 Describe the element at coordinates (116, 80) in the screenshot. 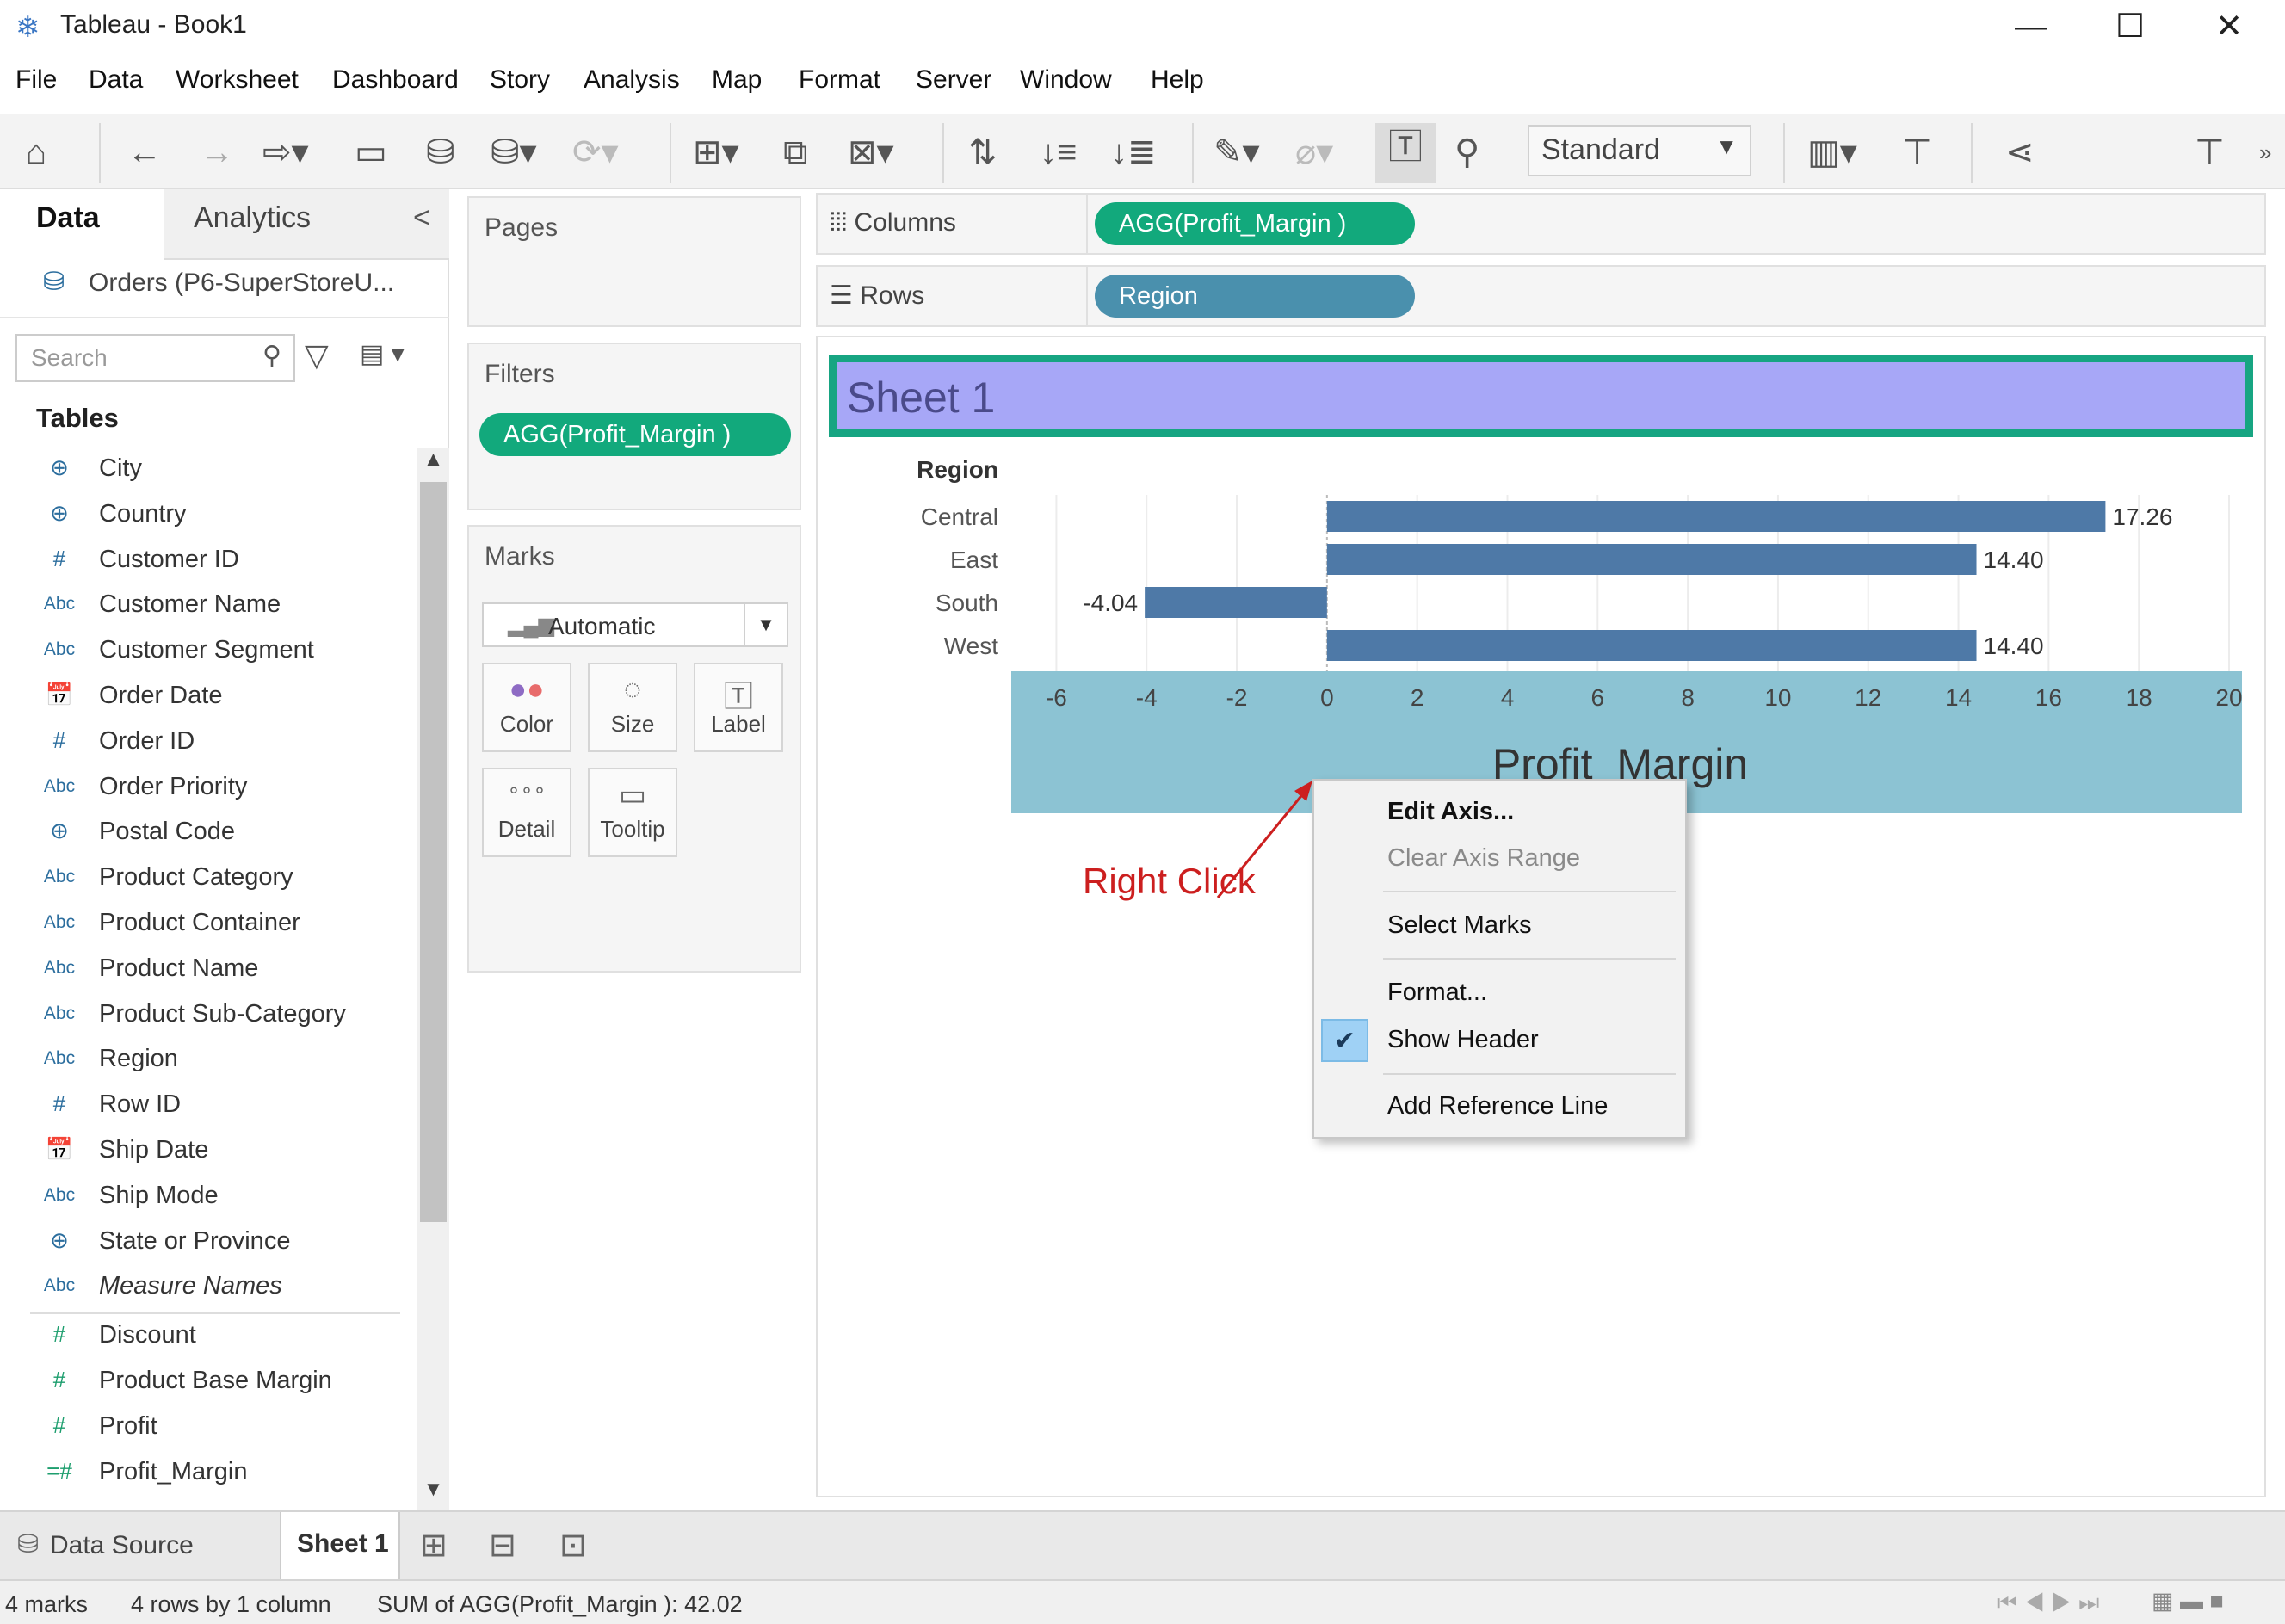

I see `menu-data: Data` at that location.